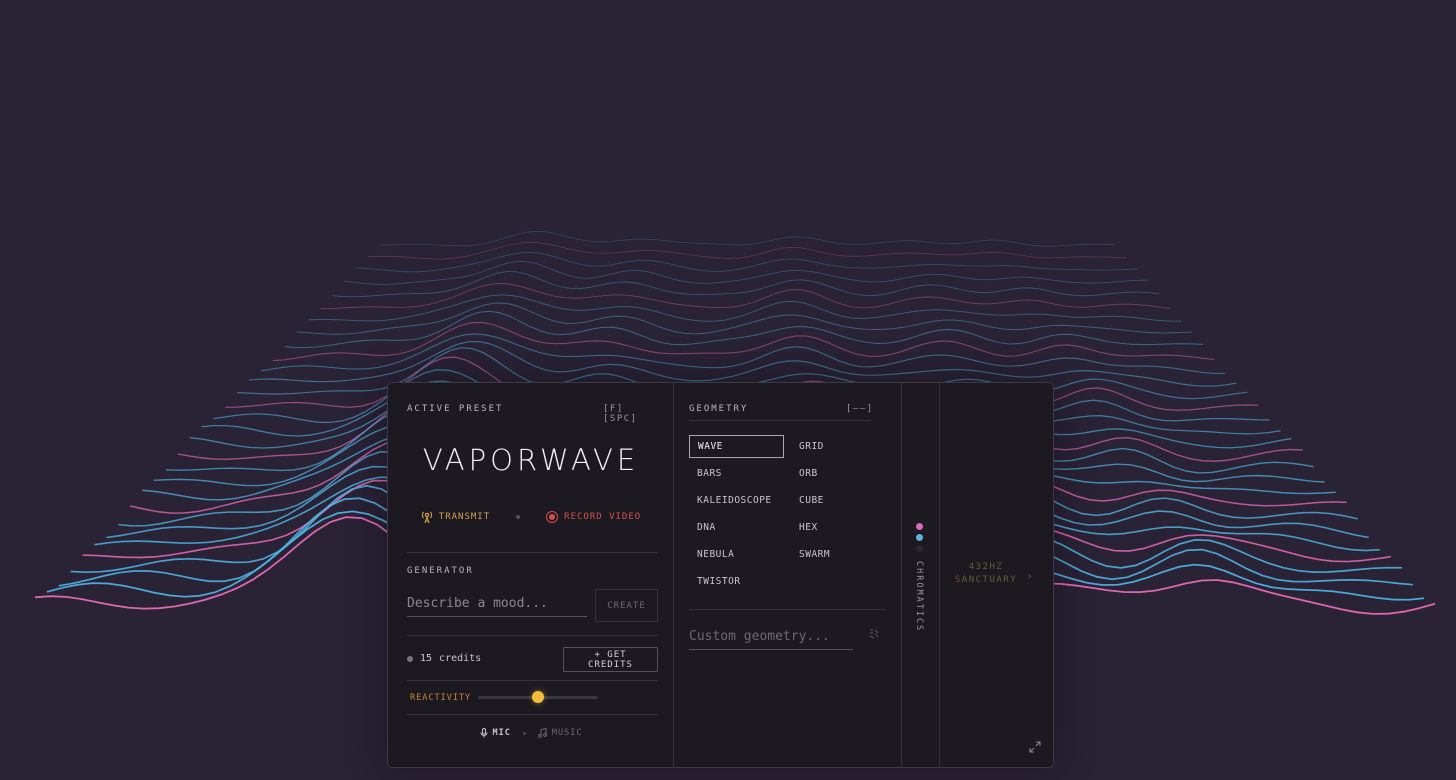 Image resolution: width=1456 pixels, height=780 pixels. I want to click on frequency-label: 432HZ, so click(986, 567).